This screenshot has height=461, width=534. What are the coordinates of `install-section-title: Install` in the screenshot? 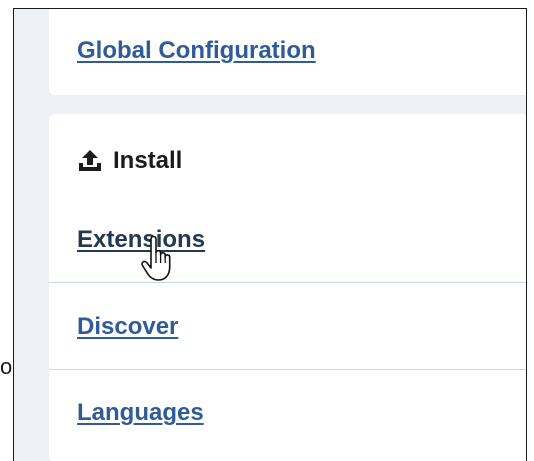 It's located at (148, 160).